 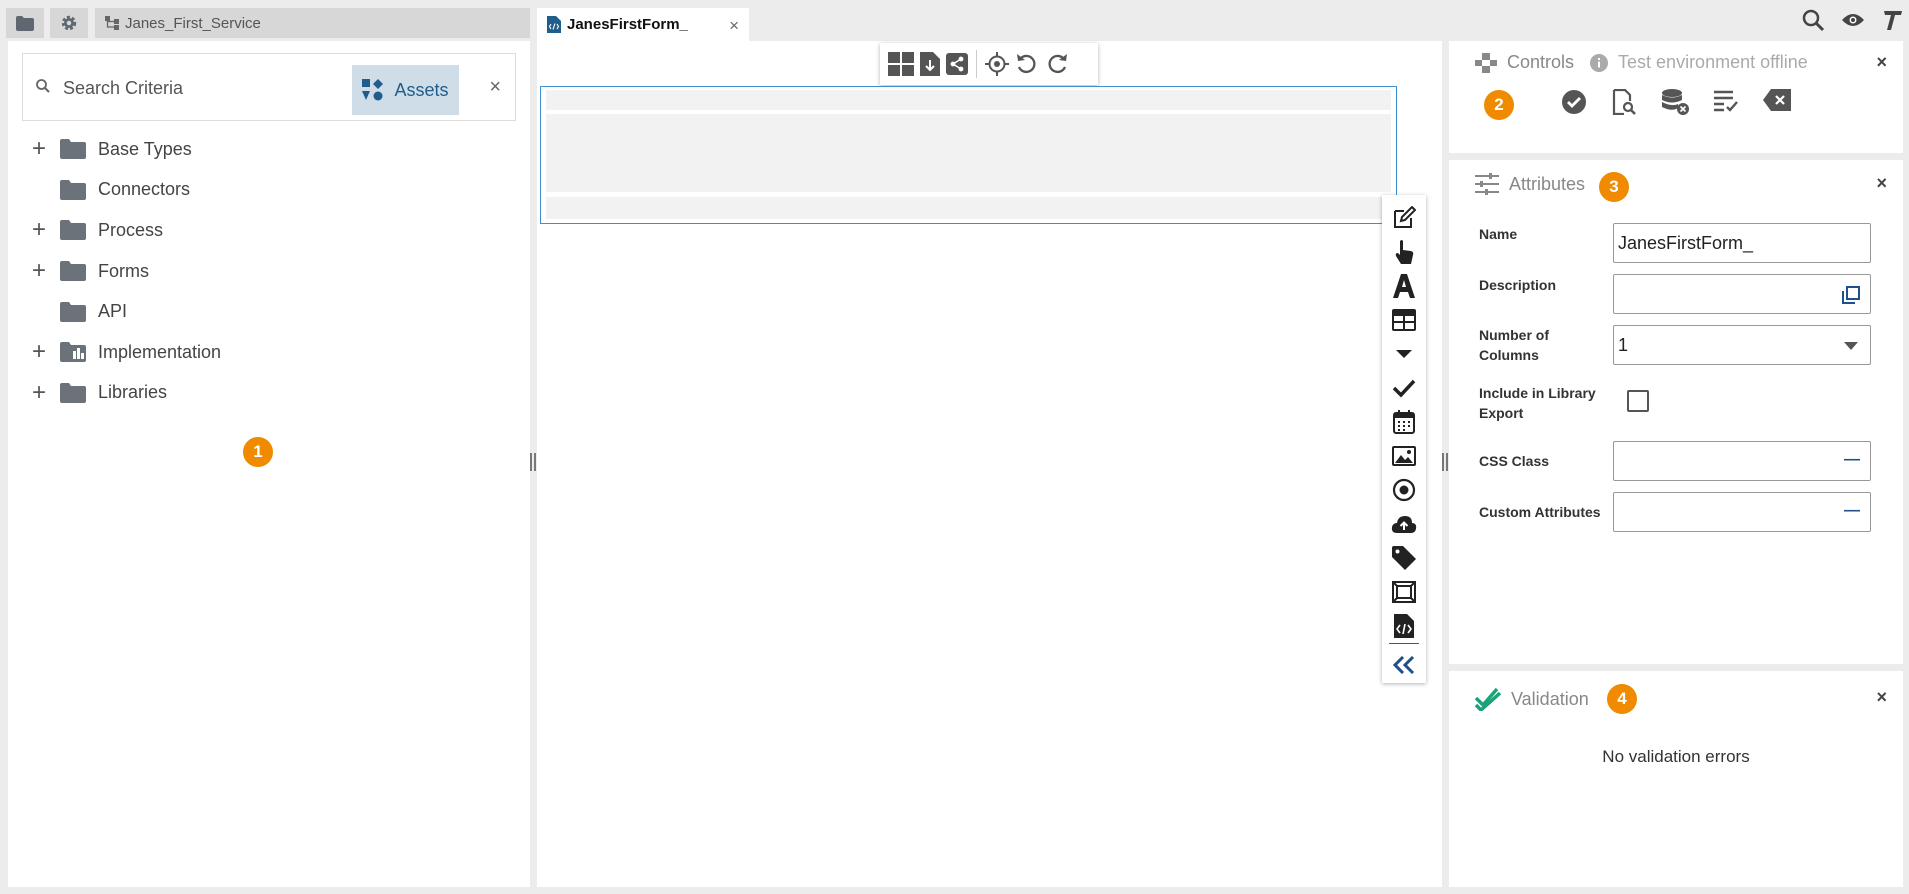 I want to click on expand-editor-icon, so click(x=1851, y=295).